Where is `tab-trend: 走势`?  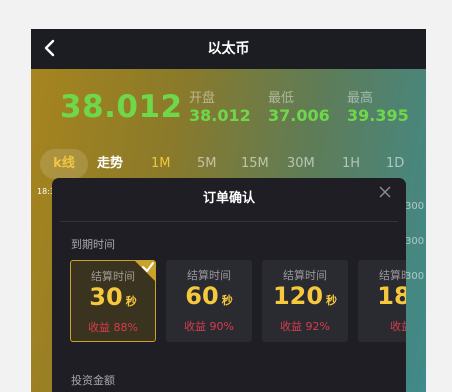 tab-trend: 走势 is located at coordinates (110, 164).